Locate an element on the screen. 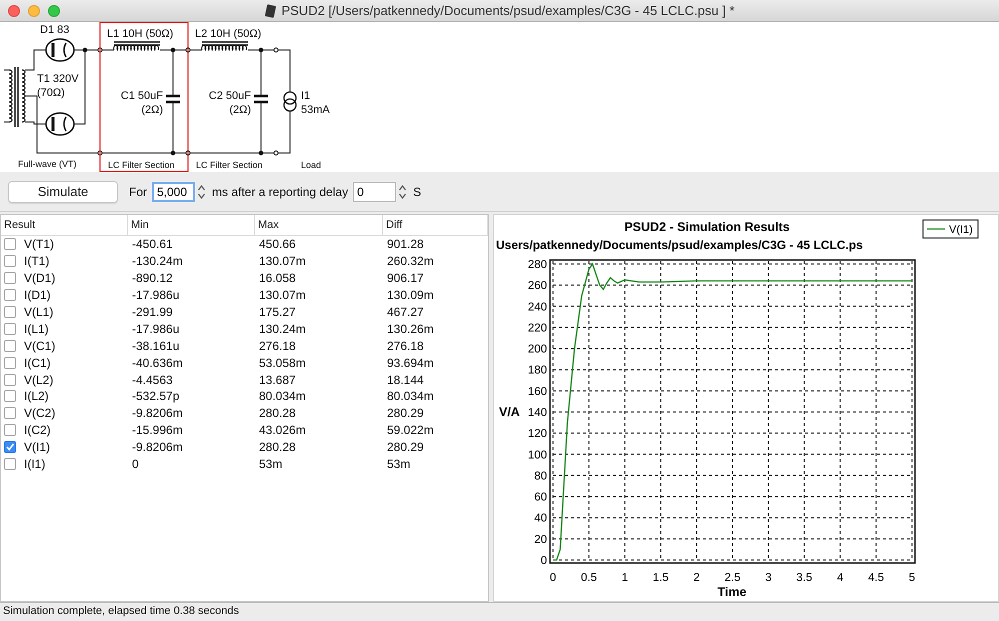 This screenshot has height=621, width=999. transformer-label: T1 320V is located at coordinates (58, 79).